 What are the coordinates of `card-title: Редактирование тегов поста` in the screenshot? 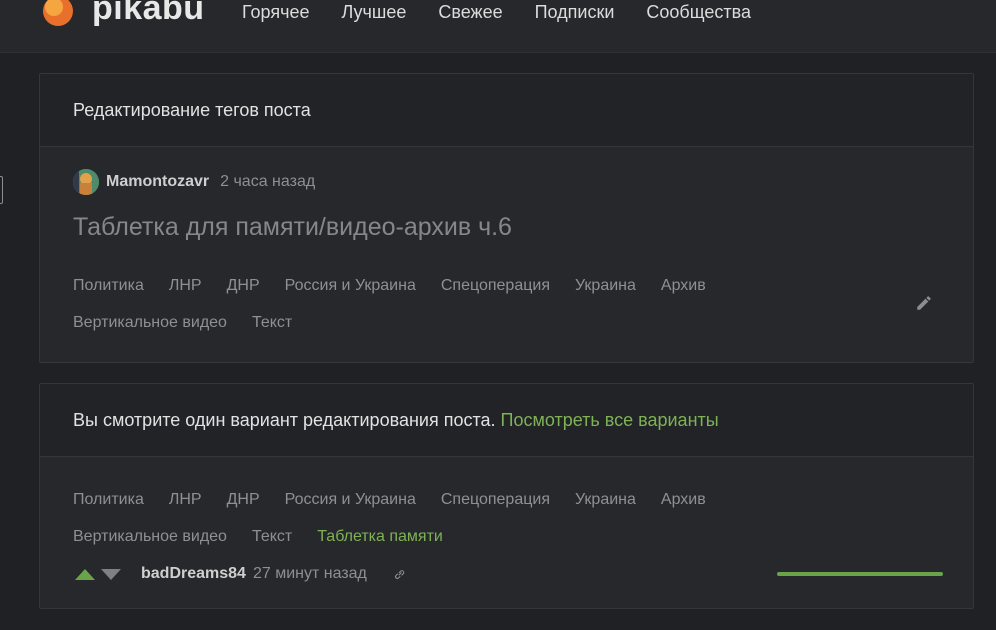 It's located at (506, 110).